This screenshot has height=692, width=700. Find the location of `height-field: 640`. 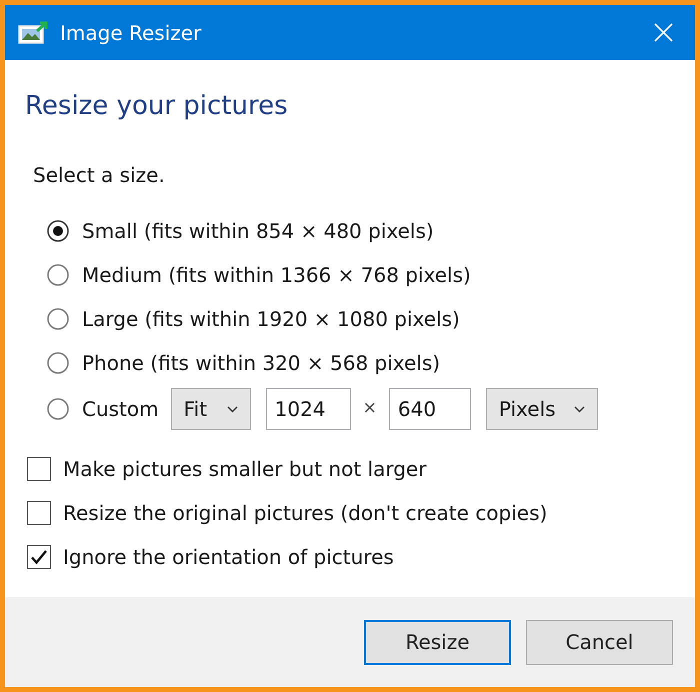

height-field: 640 is located at coordinates (429, 409).